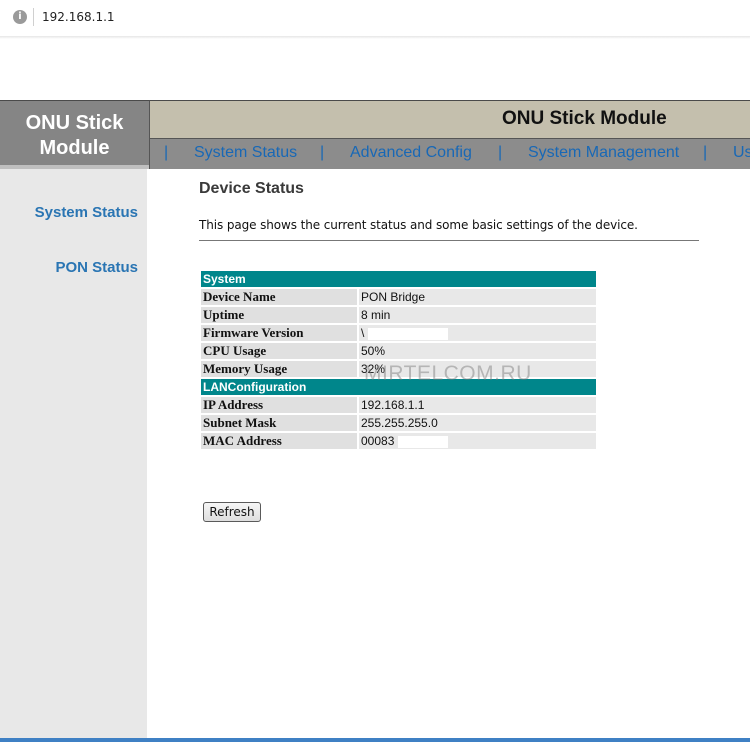  What do you see at coordinates (449, 119) in the screenshot?
I see `page-header: ONU Stick Module` at bounding box center [449, 119].